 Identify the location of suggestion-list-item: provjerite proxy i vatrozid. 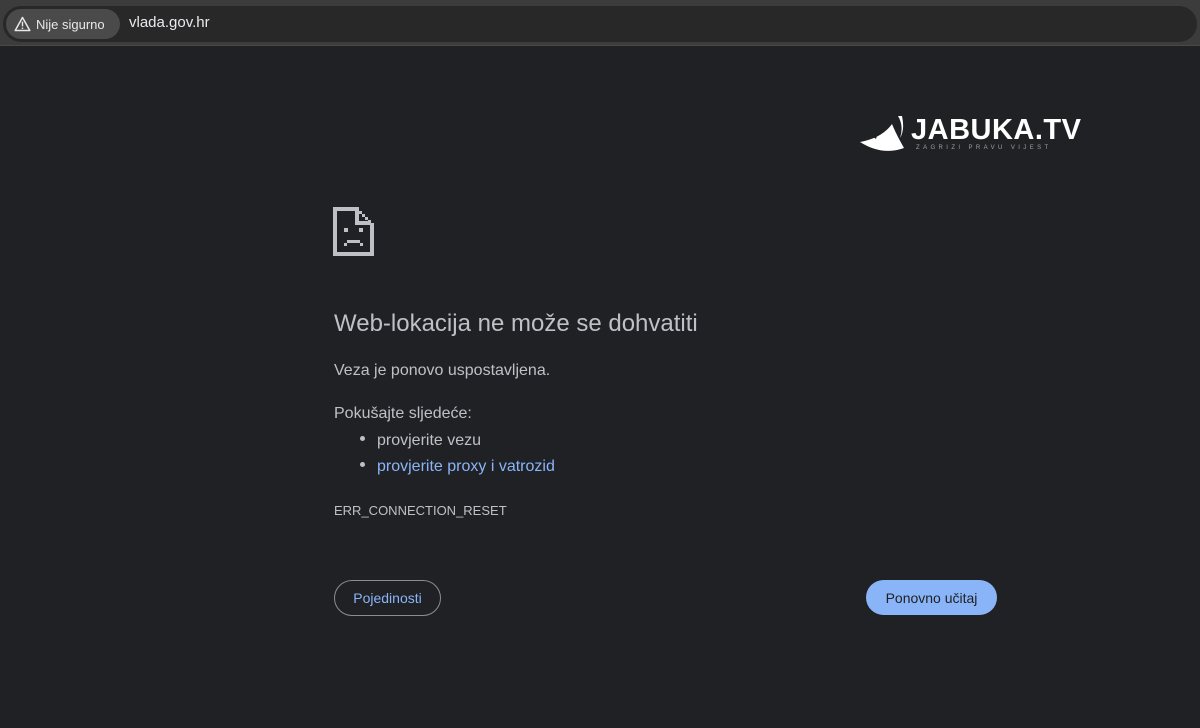
(457, 467).